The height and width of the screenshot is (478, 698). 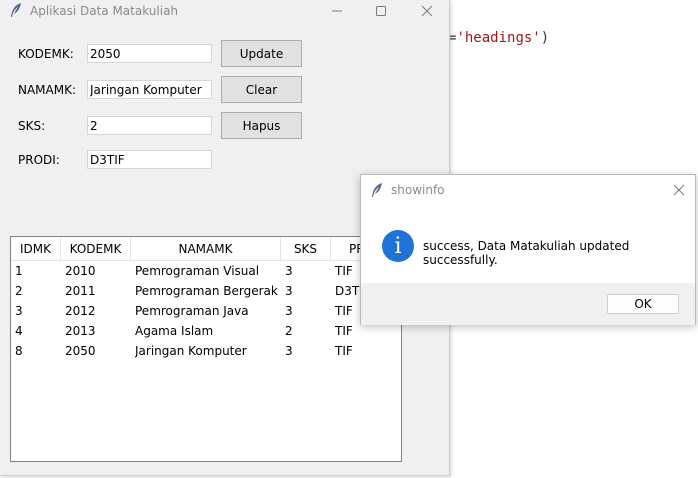 What do you see at coordinates (19, 291) in the screenshot?
I see `cell-idmk: 2` at bounding box center [19, 291].